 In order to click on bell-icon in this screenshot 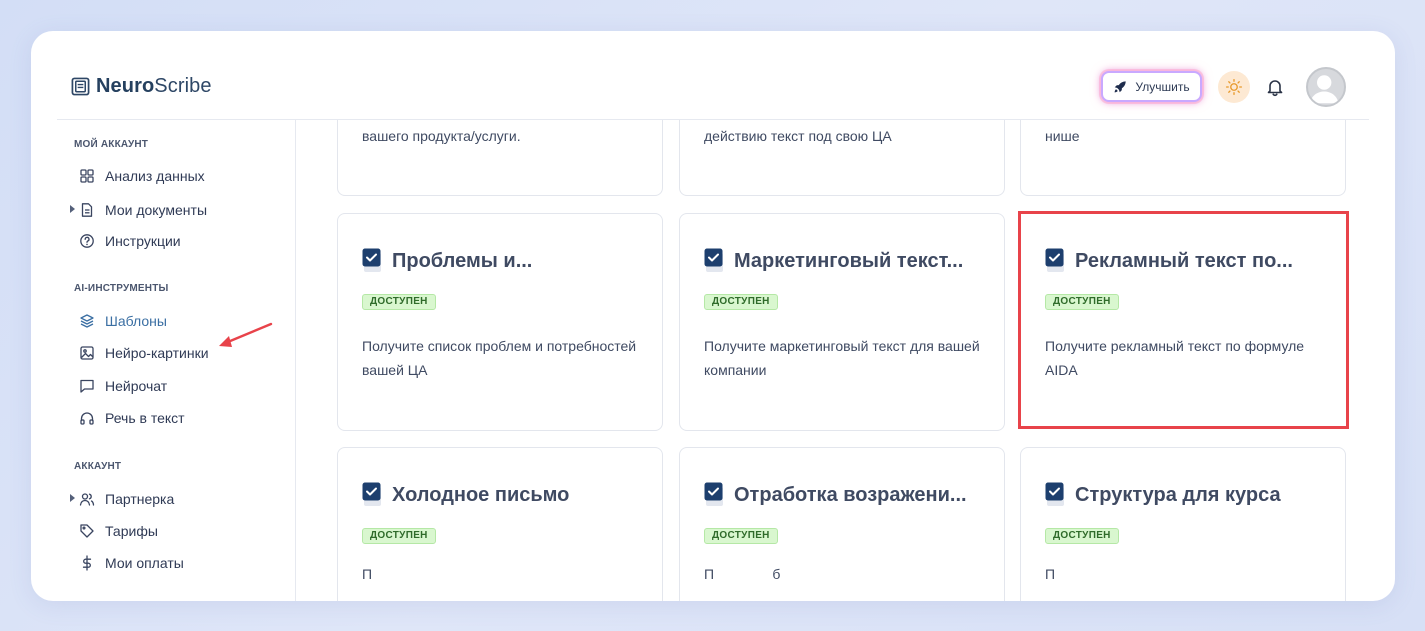, I will do `click(1275, 88)`.